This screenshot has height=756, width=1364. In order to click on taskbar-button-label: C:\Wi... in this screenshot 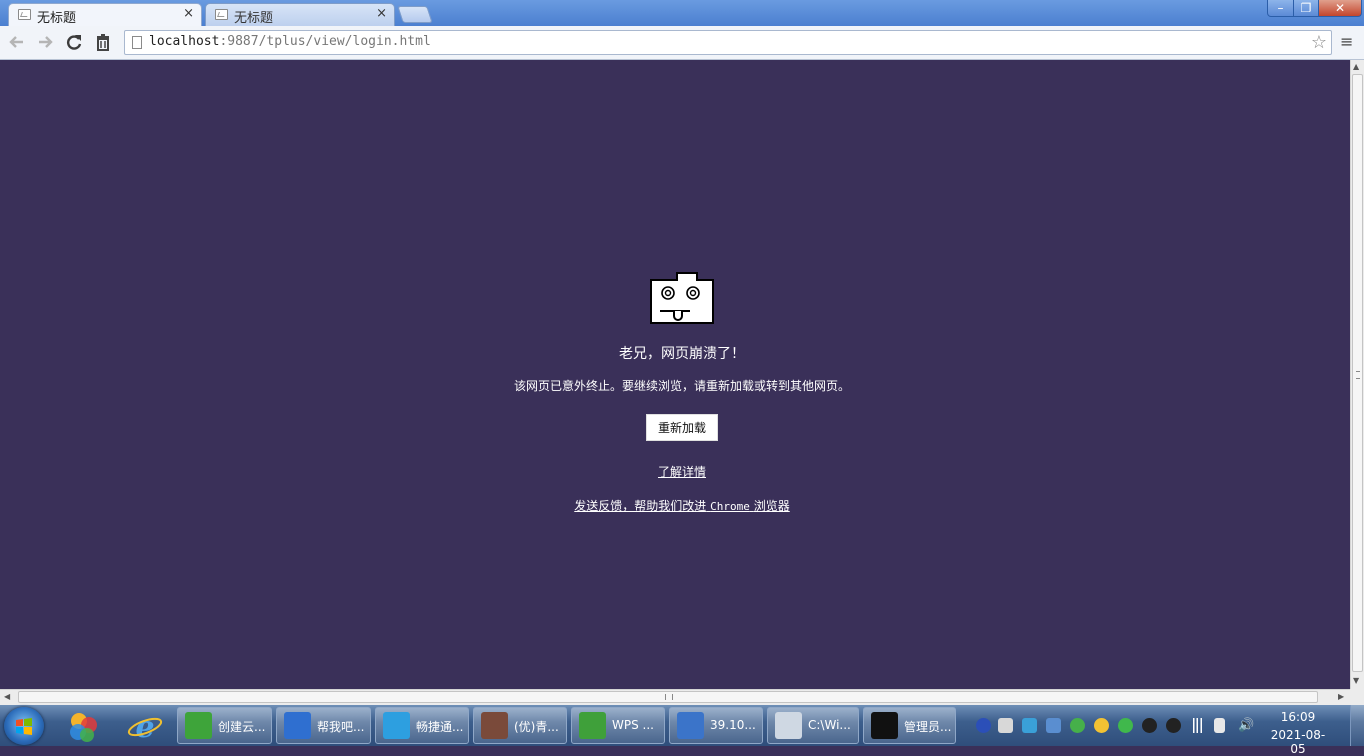, I will do `click(829, 725)`.